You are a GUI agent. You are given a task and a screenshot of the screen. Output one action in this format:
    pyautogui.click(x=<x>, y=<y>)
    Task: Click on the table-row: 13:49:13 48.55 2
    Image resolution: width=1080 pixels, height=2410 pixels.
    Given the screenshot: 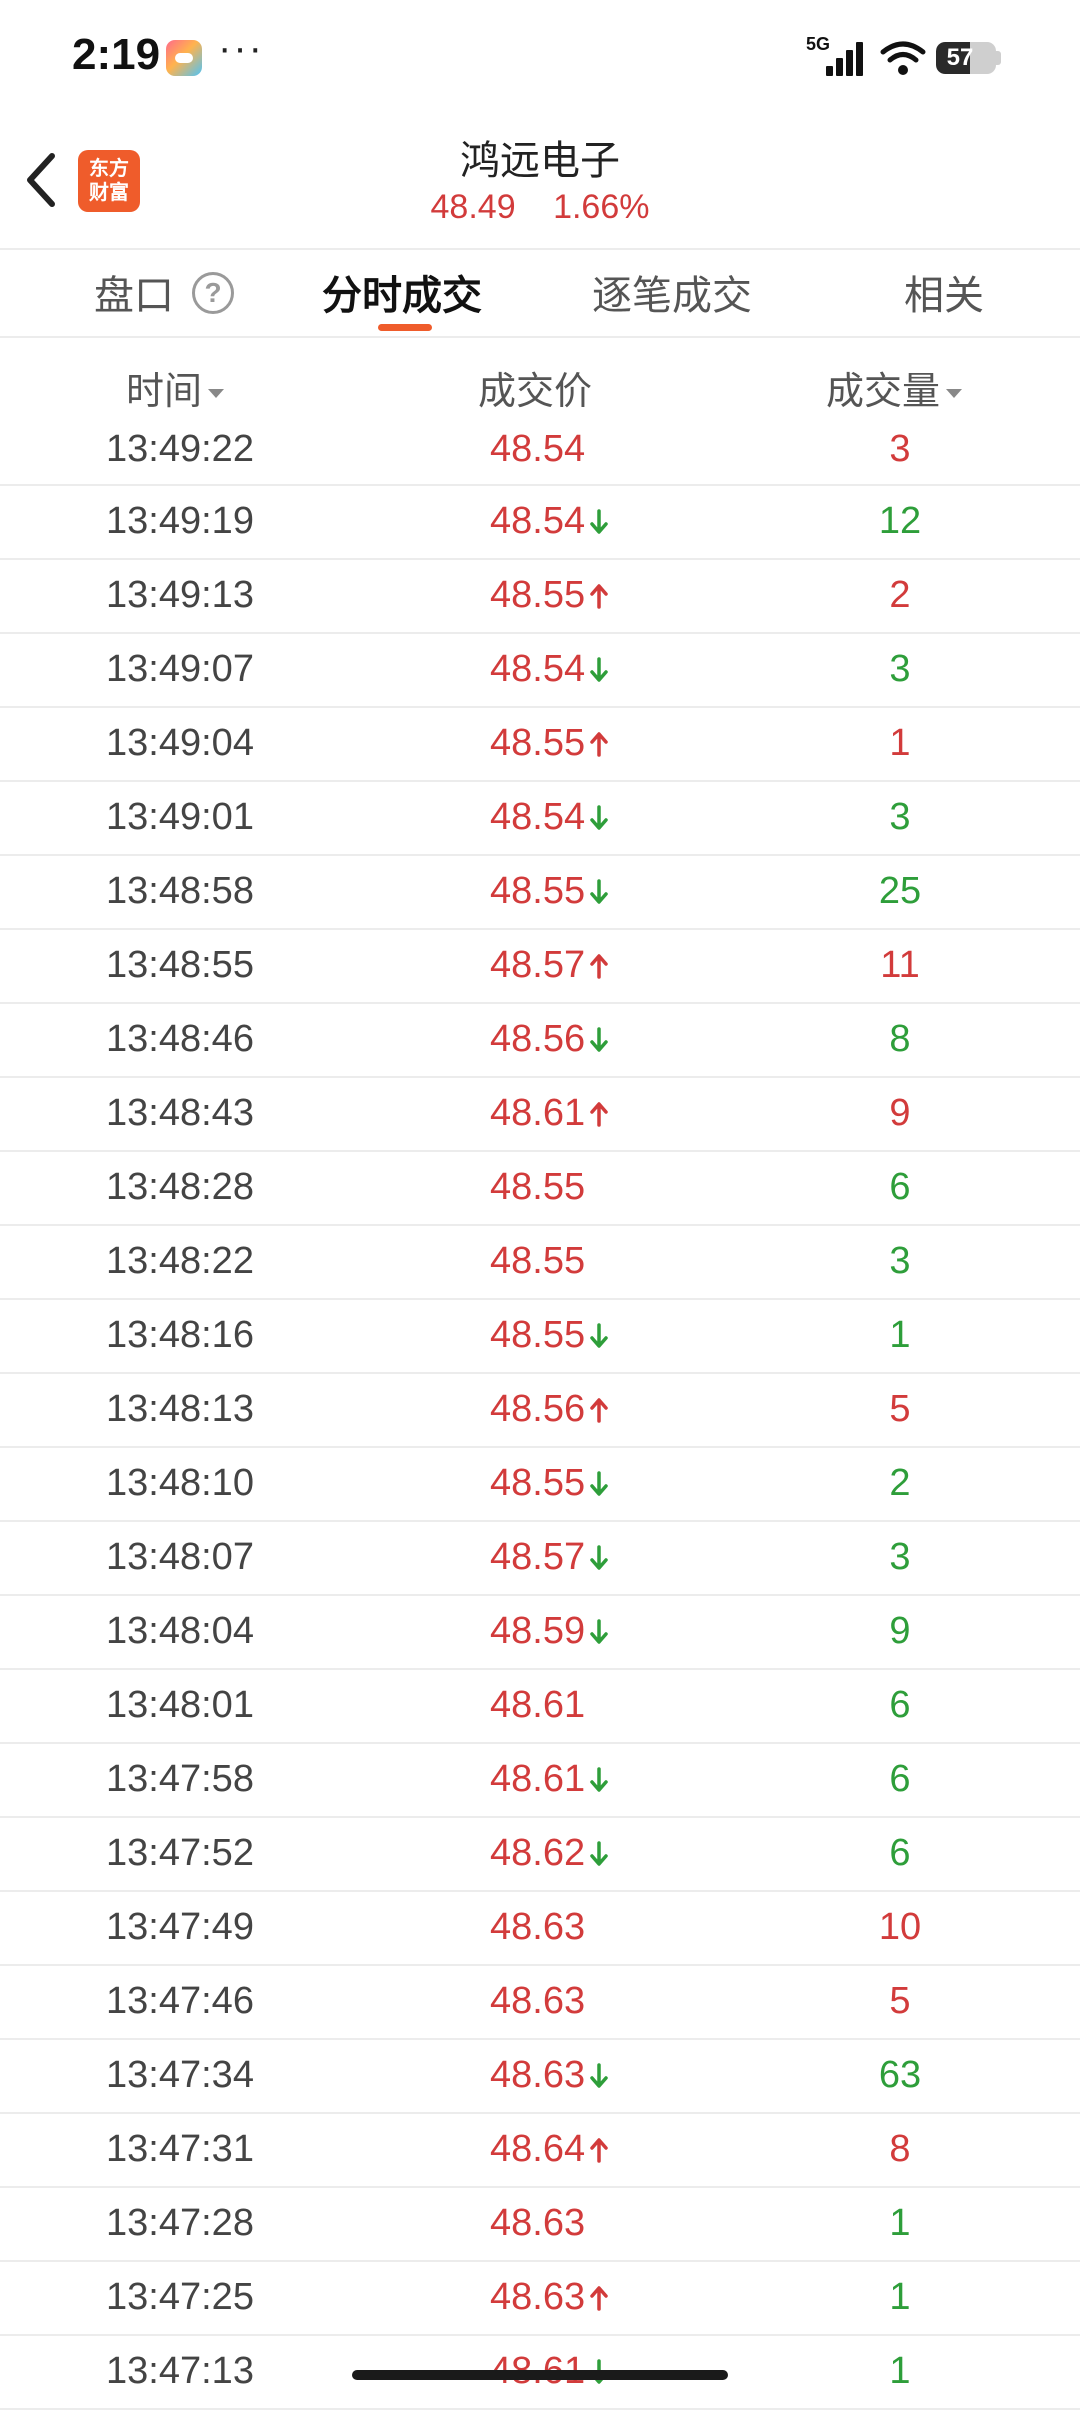 What is the action you would take?
    pyautogui.click(x=540, y=597)
    